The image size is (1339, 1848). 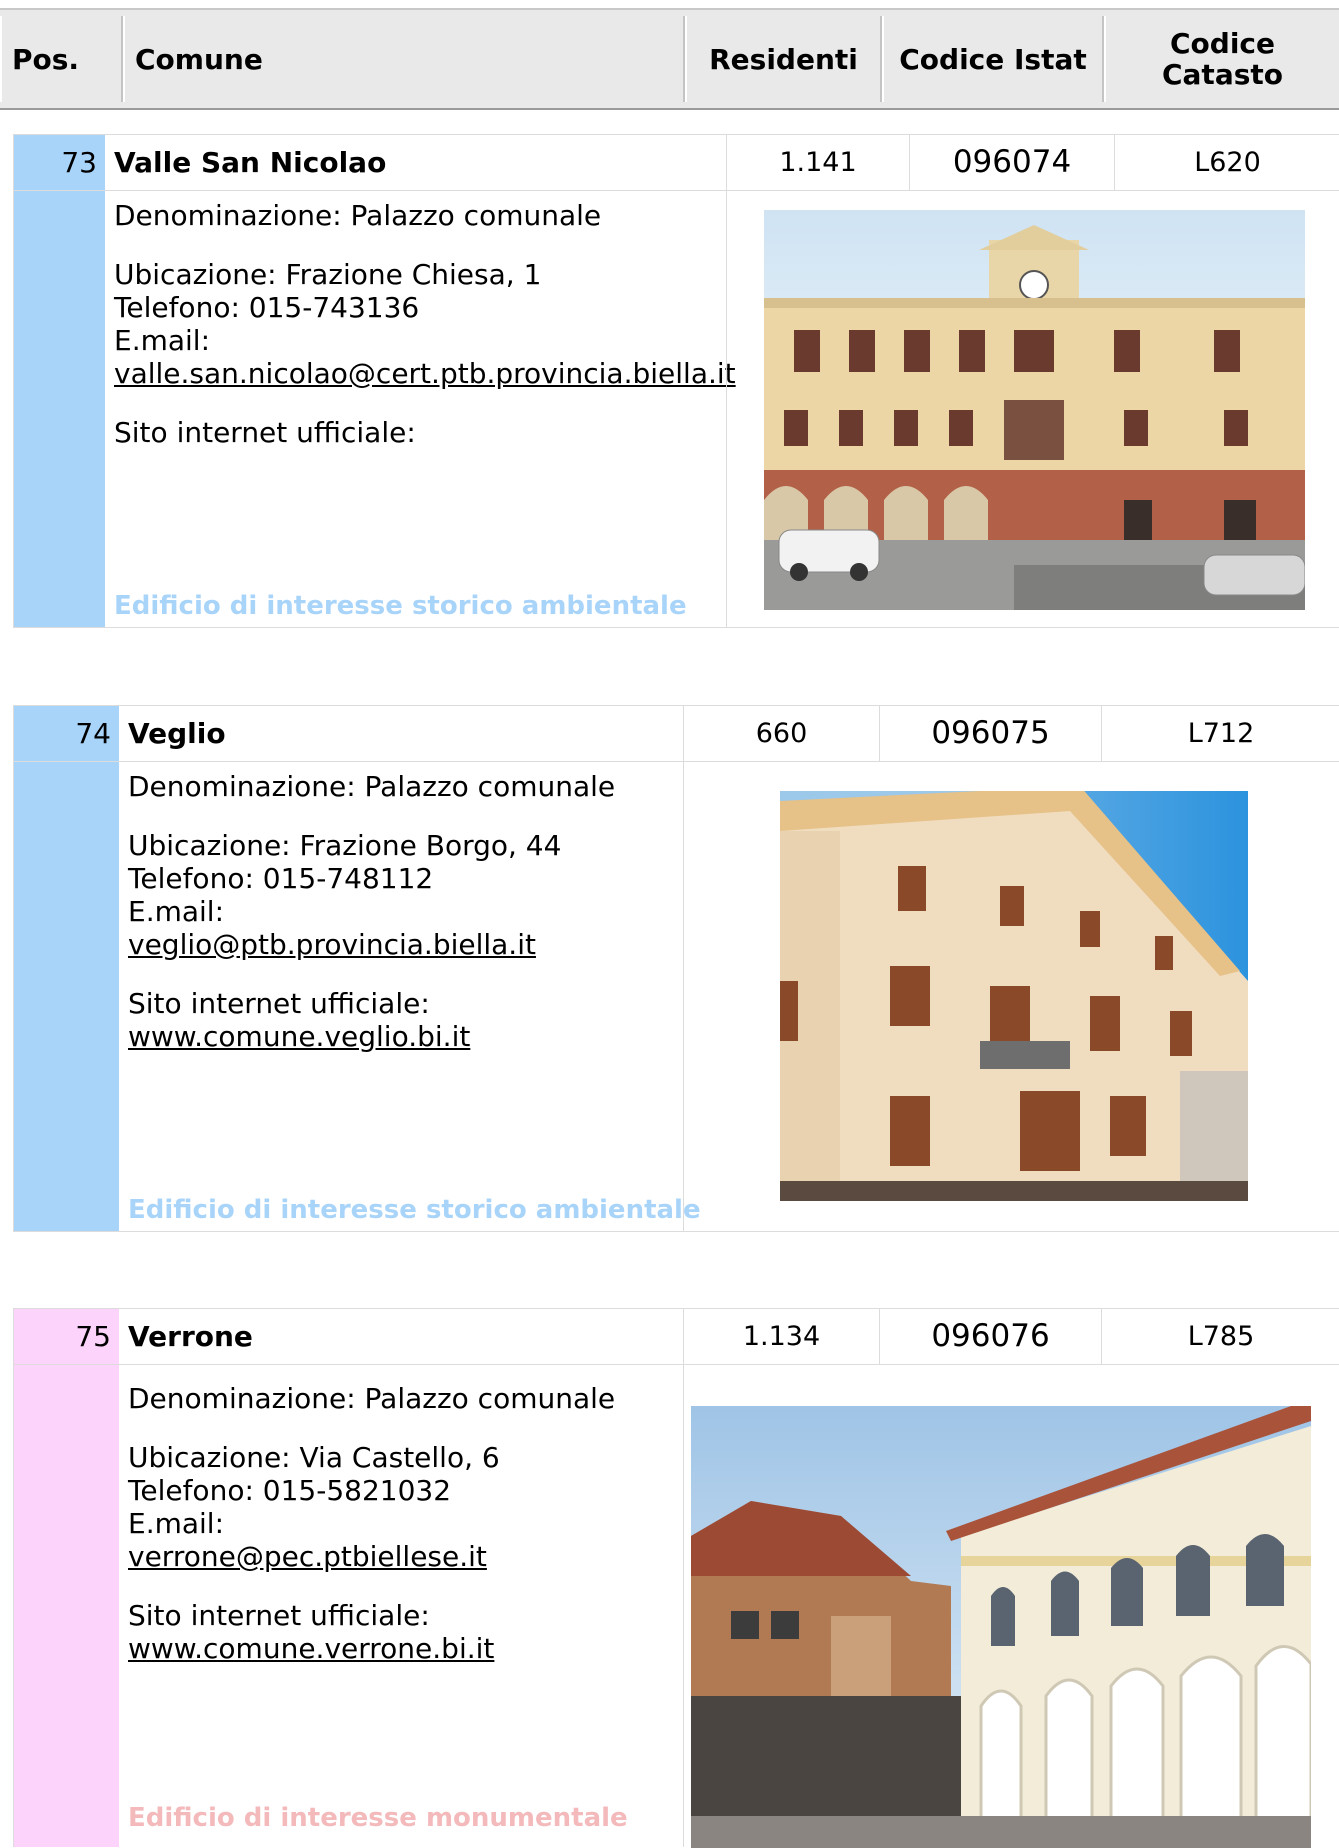 I want to click on header-comune: Comune, so click(x=404, y=59).